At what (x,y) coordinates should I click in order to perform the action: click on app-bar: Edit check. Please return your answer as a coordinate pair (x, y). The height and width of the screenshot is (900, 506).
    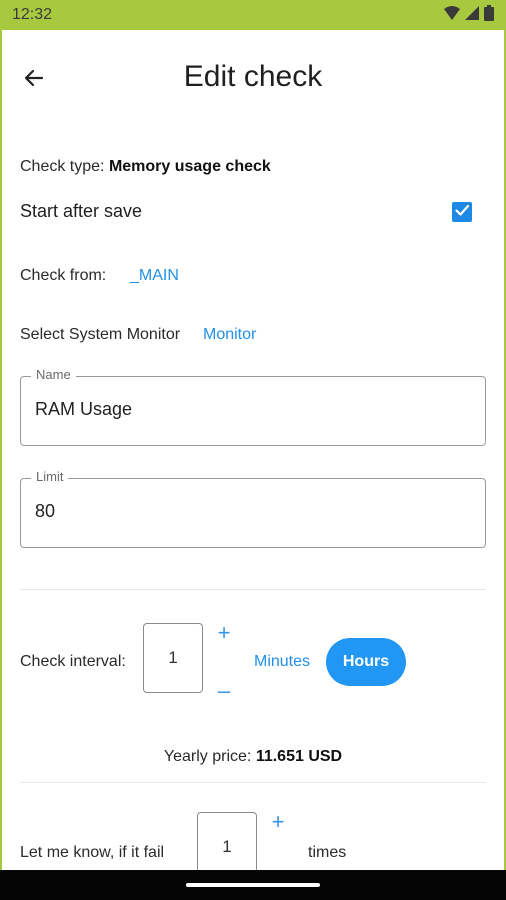
    Looking at the image, I should click on (253, 80).